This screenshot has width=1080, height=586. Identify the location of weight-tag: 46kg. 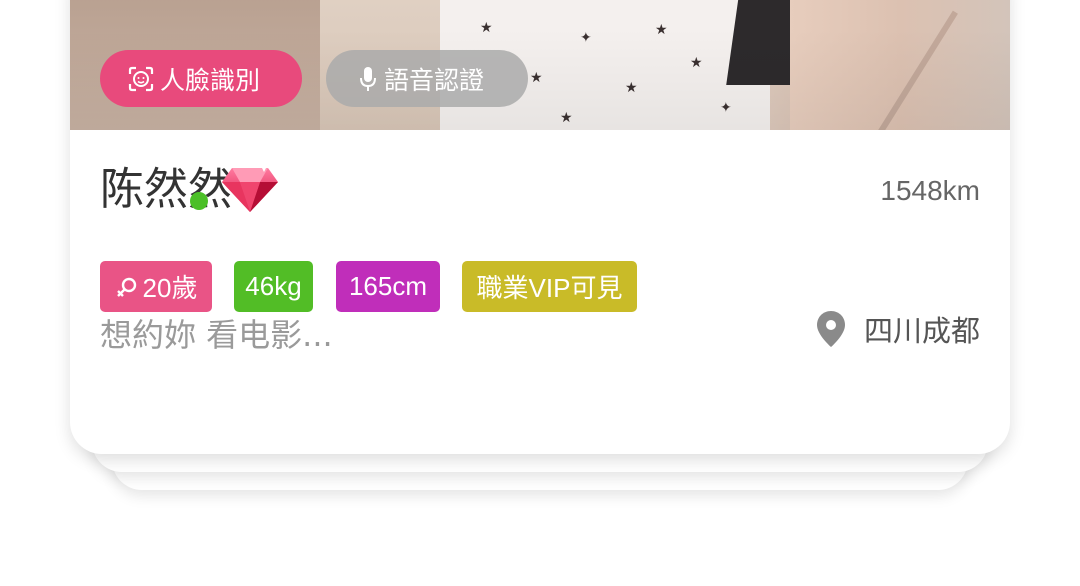
(273, 286).